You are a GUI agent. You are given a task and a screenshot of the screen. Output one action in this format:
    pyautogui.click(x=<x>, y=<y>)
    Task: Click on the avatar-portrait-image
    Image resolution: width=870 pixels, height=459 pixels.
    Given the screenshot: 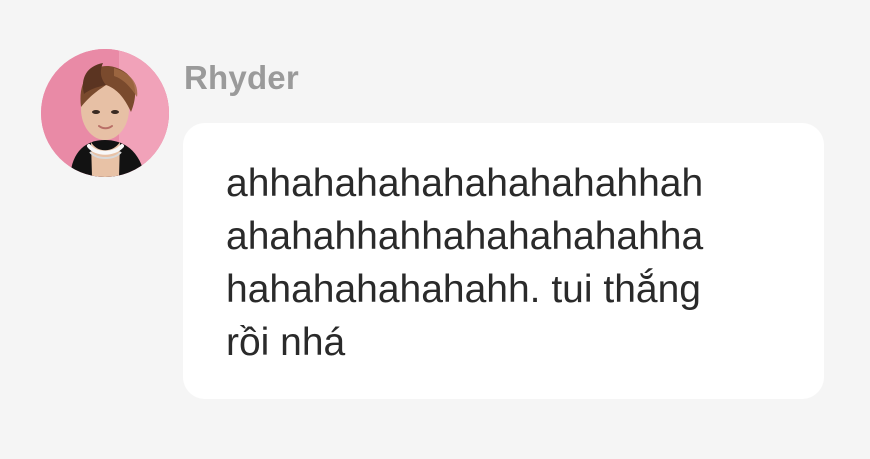 What is the action you would take?
    pyautogui.click(x=105, y=113)
    